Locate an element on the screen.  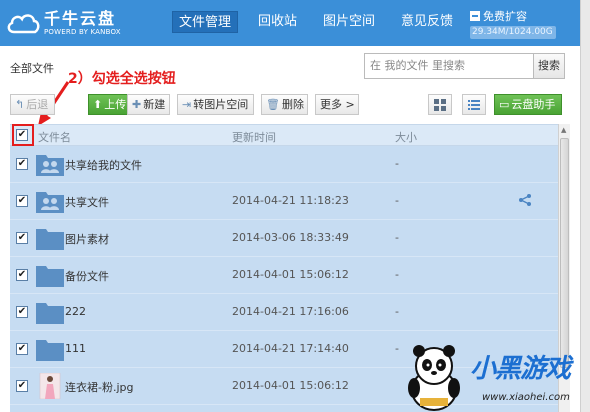
file-name: 222 is located at coordinates (75, 311).